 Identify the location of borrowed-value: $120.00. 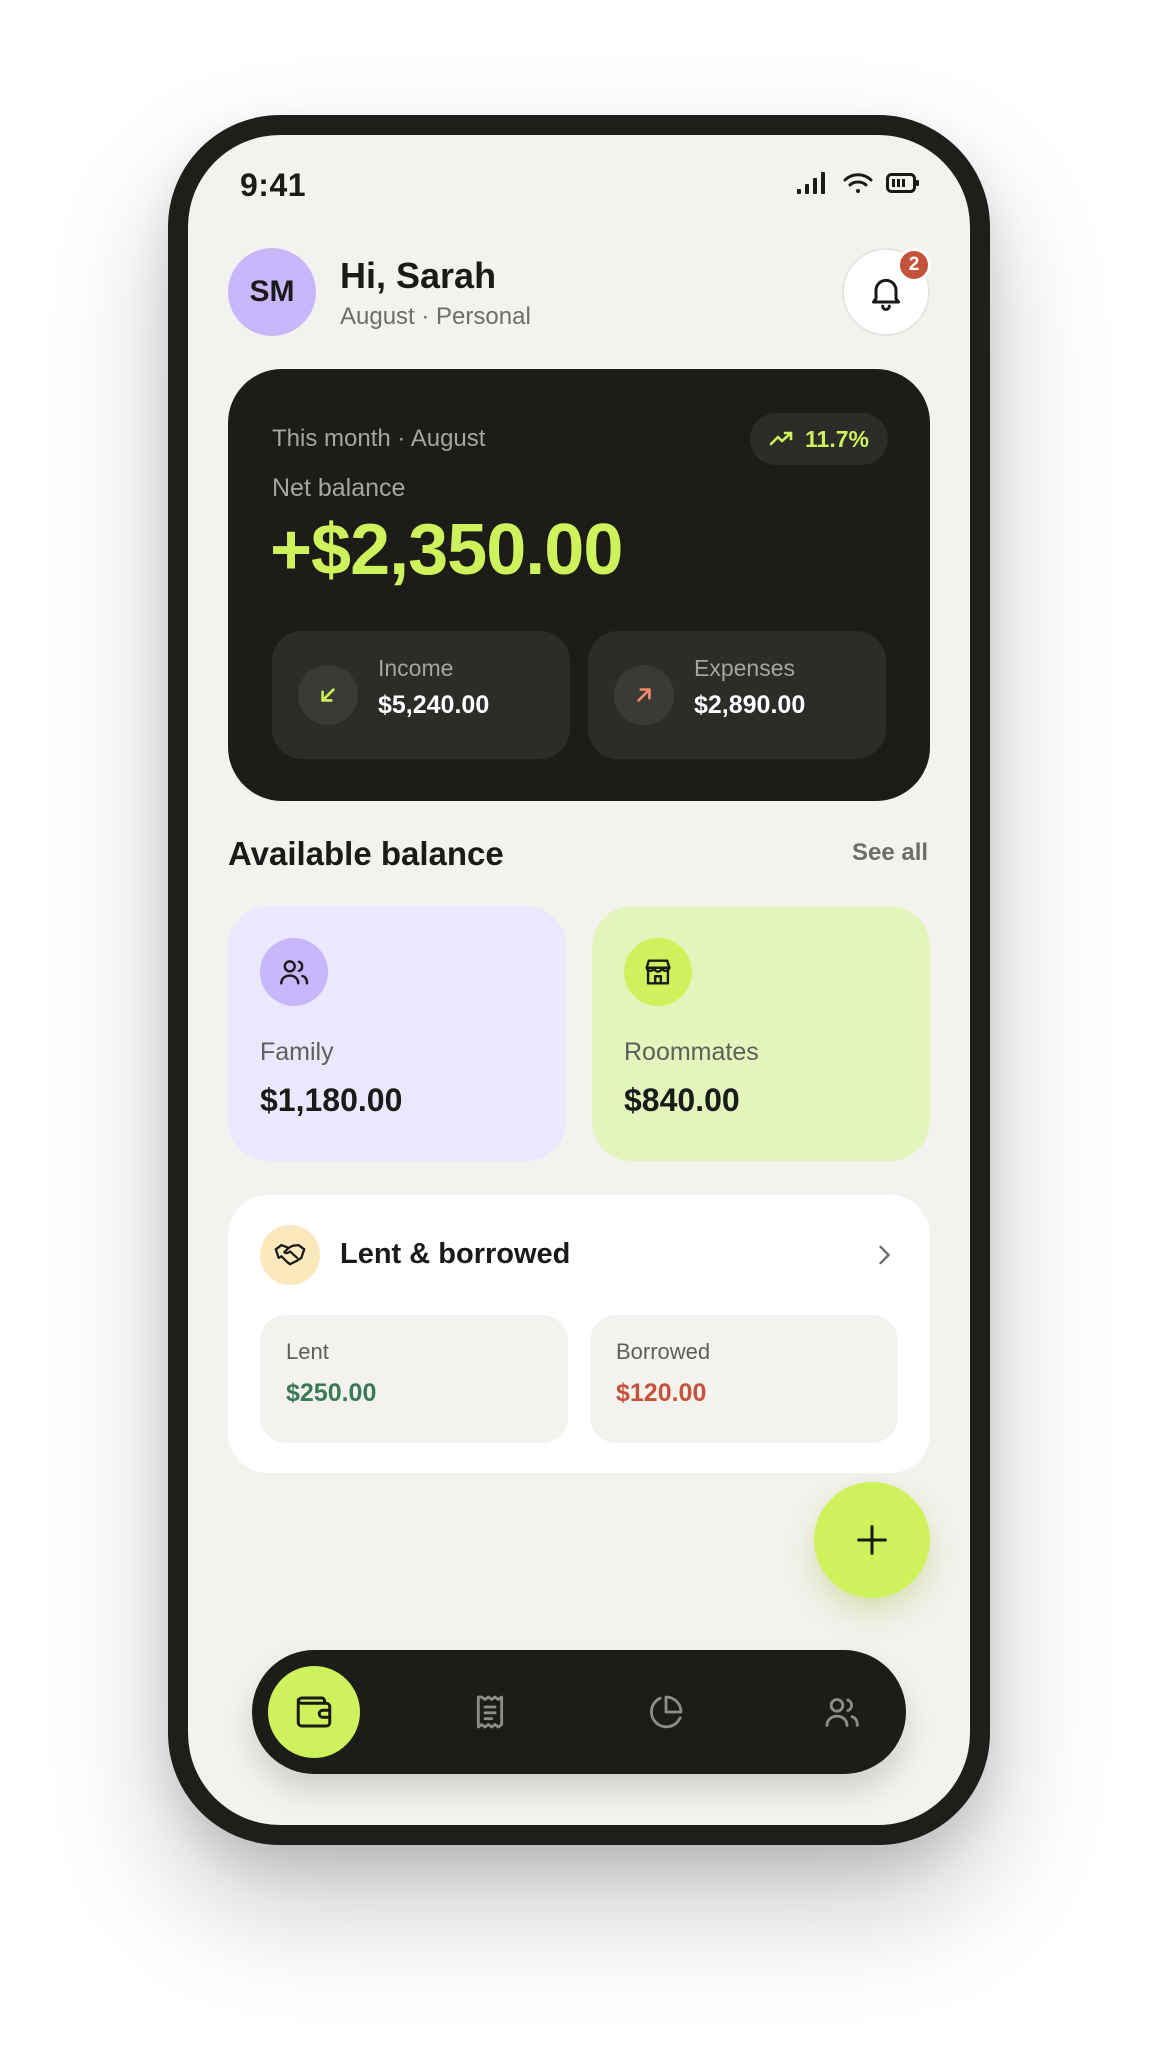
(661, 1393).